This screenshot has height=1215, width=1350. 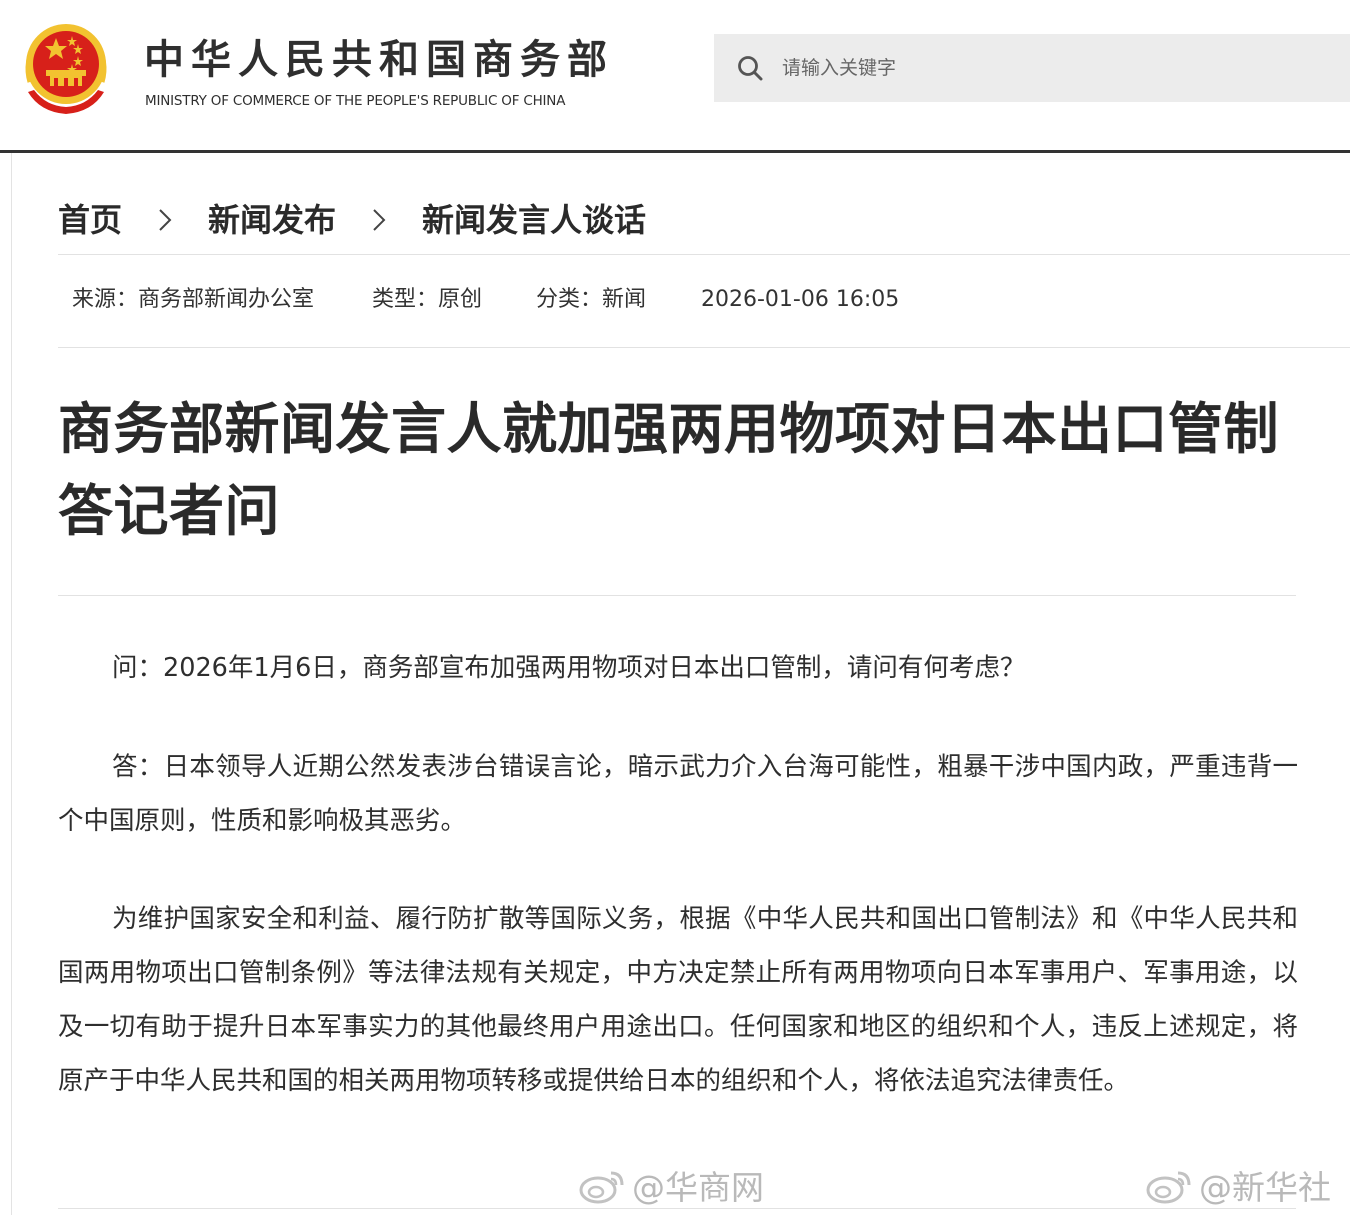 I want to click on watermark-xinhua: @新华社, so click(x=1238, y=1185).